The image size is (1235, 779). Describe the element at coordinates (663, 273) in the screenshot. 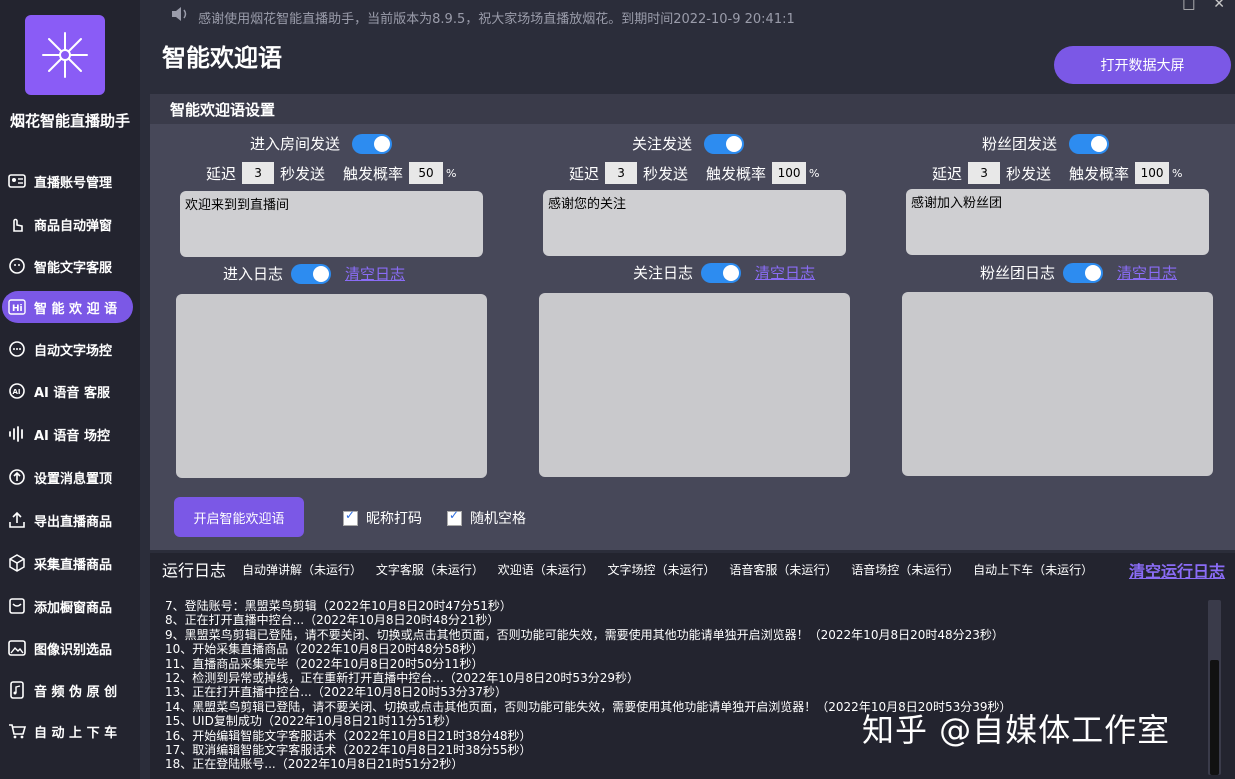

I see `follow-log-label: 关注日志` at that location.